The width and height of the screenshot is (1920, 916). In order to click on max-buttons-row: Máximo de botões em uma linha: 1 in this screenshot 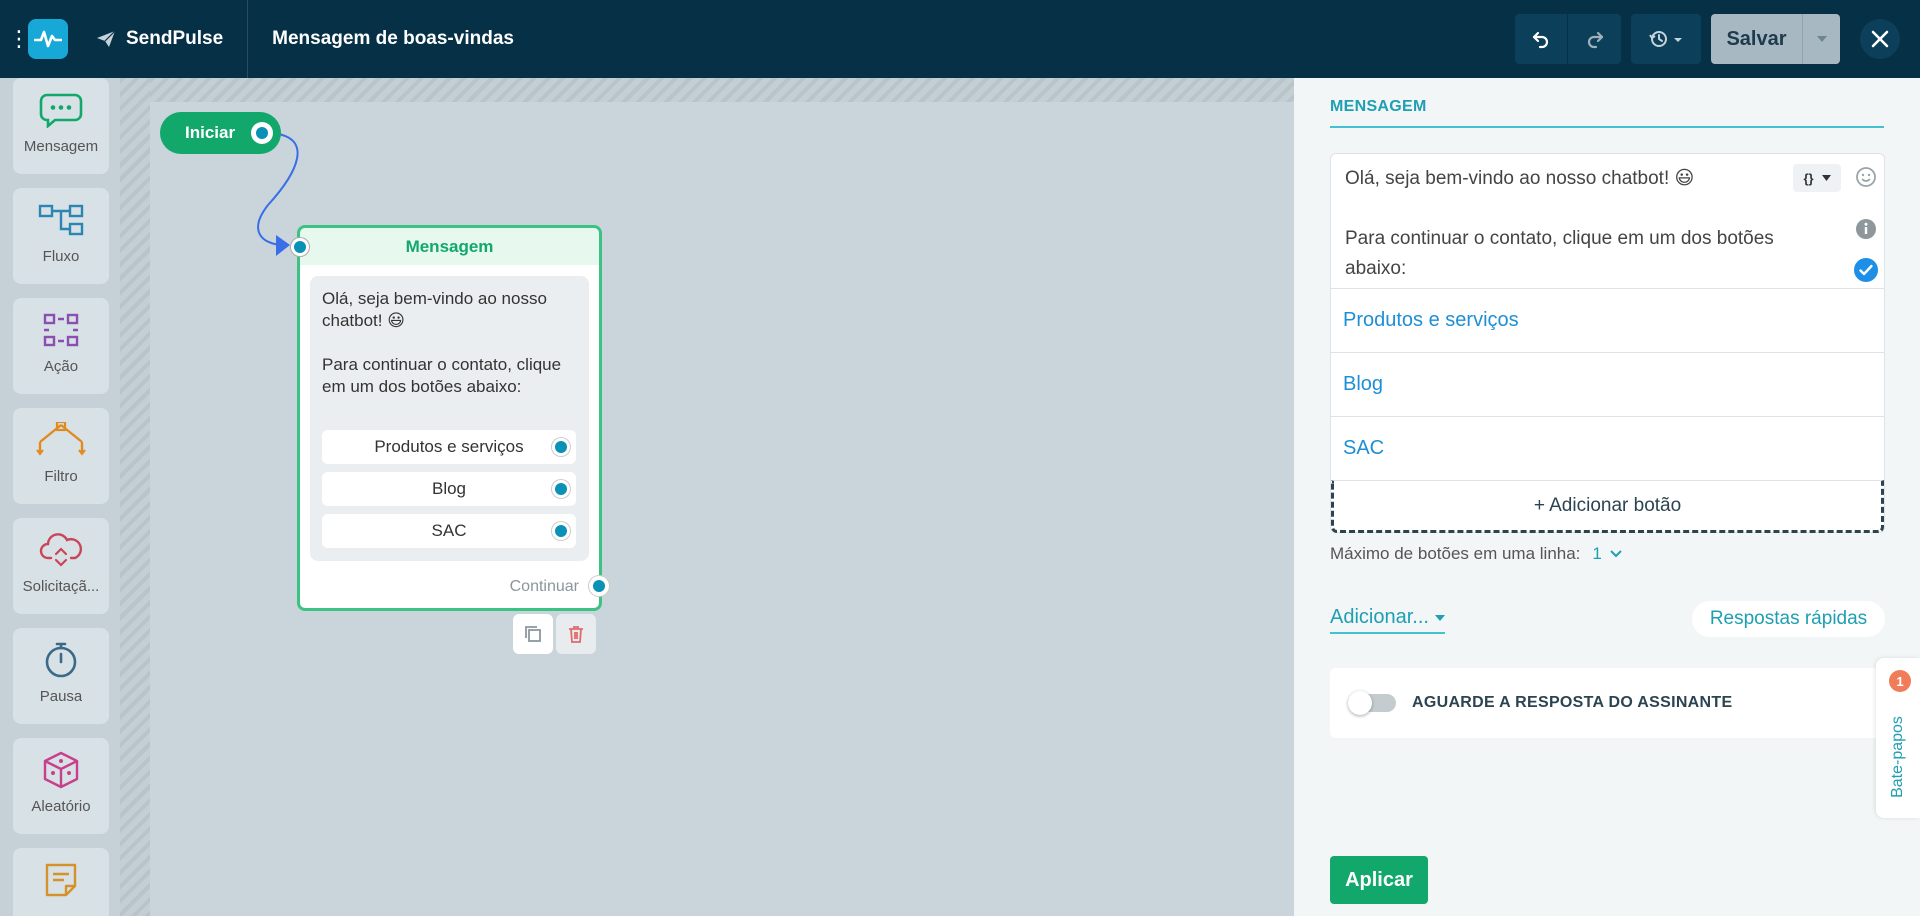, I will do `click(1476, 554)`.